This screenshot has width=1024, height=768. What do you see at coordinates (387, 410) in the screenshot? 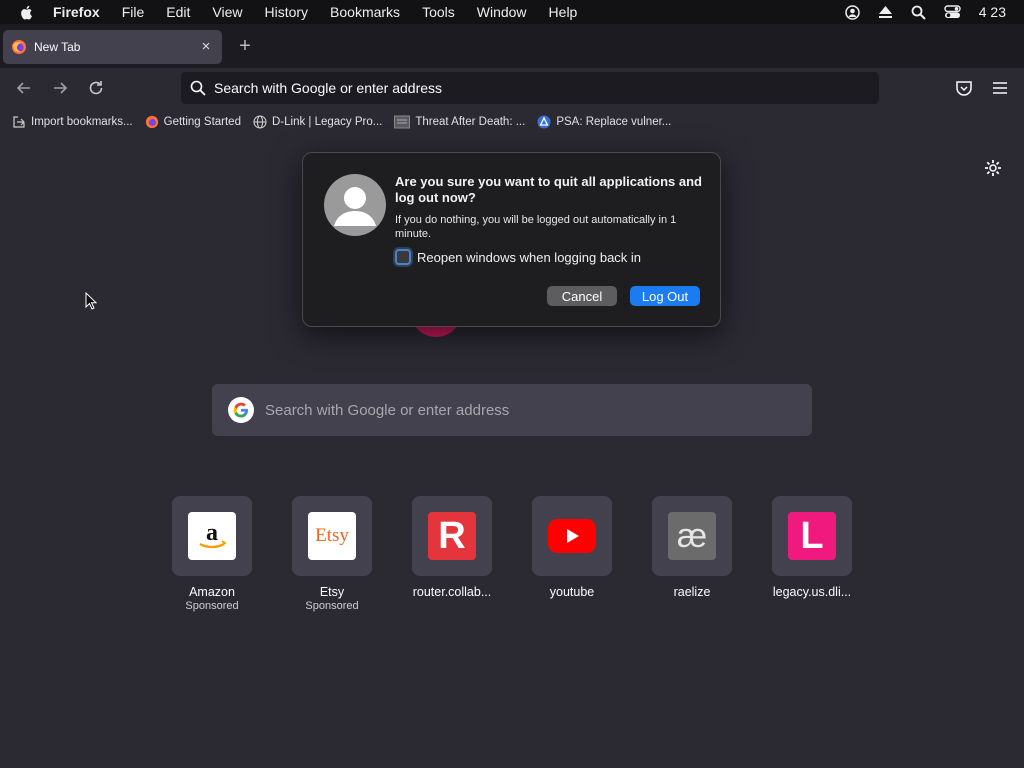
I see `new-tab-search-placeholder: Search with Google or enter address` at bounding box center [387, 410].